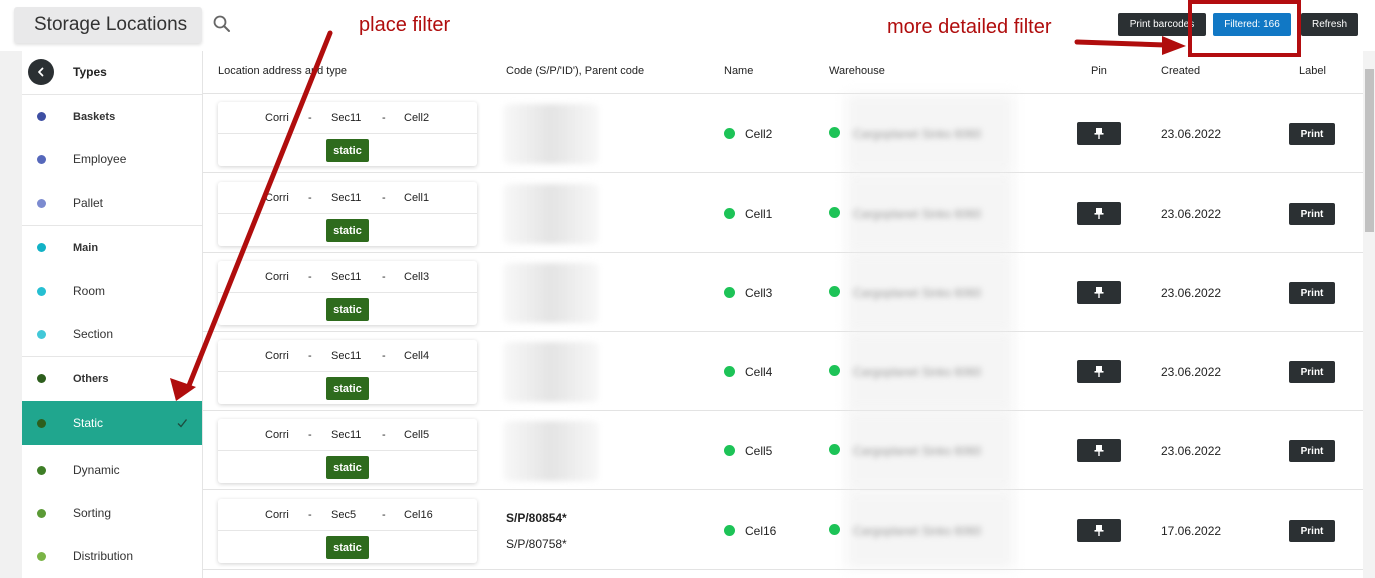 The height and width of the screenshot is (578, 1375). Describe the element at coordinates (112, 470) in the screenshot. I see `sidebar-item-dynamic: Dynamic` at that location.